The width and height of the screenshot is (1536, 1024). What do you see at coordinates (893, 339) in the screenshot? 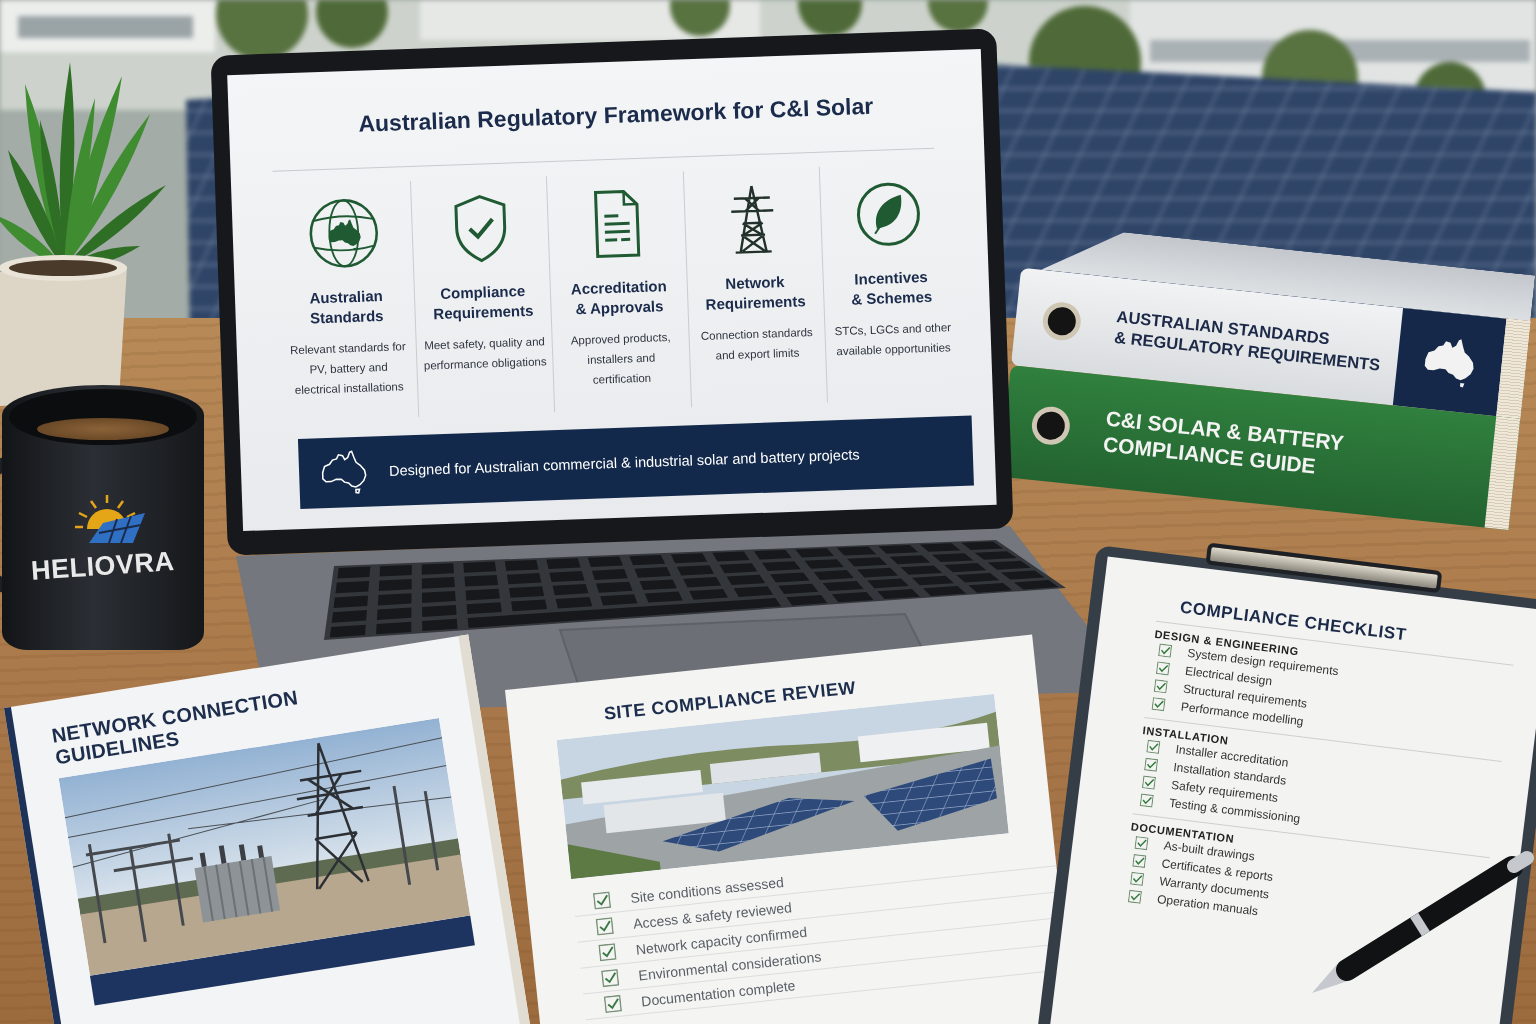
I see `pillar-description: STCs, LGCs and other available opportunities` at bounding box center [893, 339].